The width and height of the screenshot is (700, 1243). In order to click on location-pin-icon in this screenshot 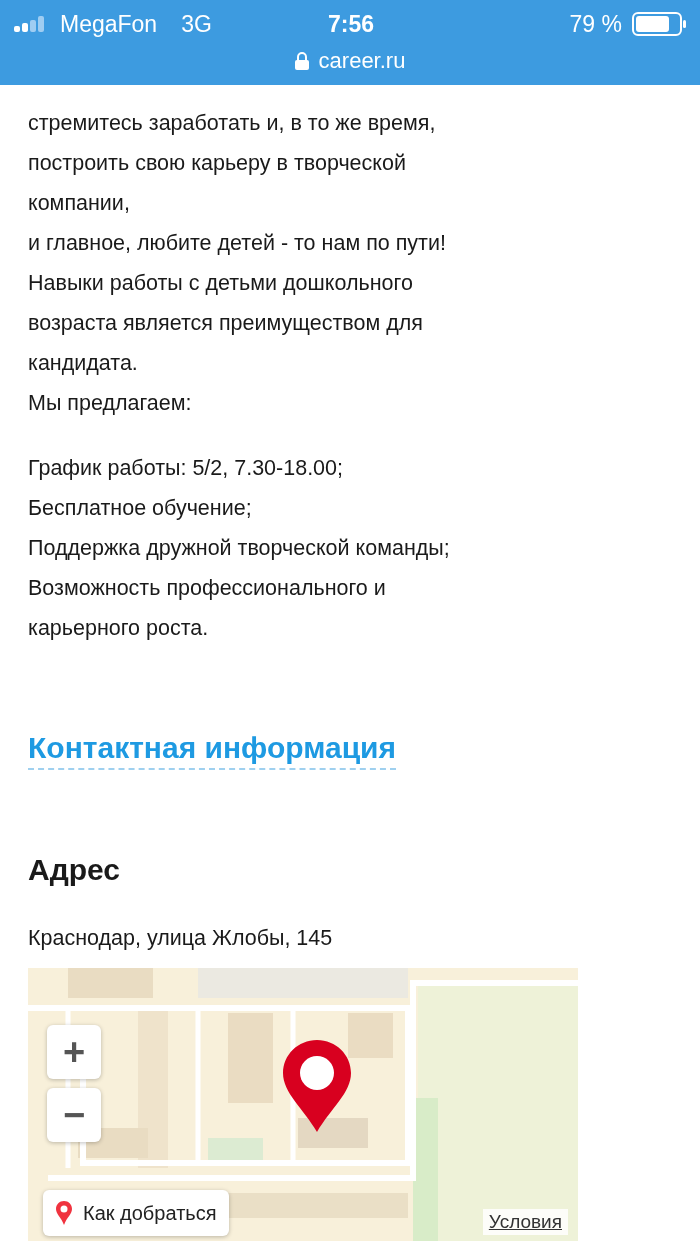, I will do `click(64, 1213)`.